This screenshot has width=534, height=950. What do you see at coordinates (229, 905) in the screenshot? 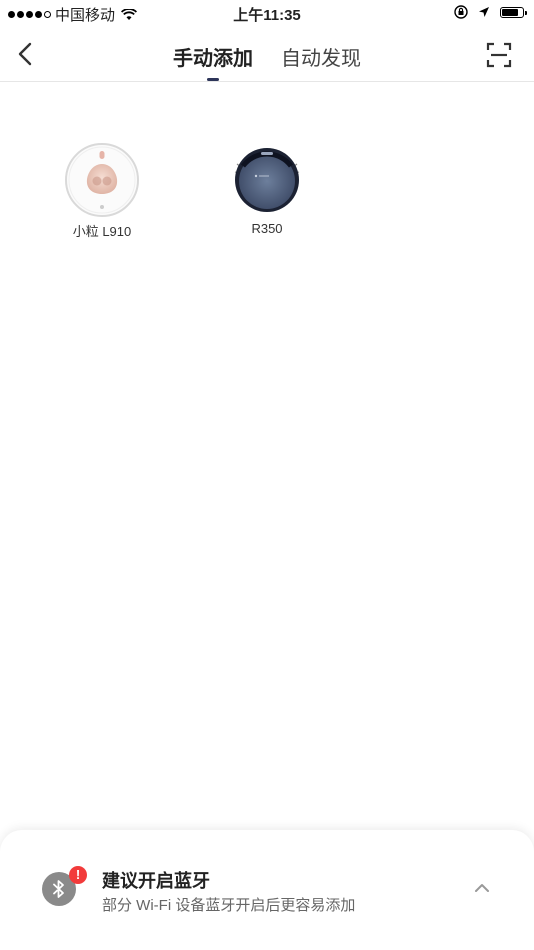
I see `sheet-subtitle: 部分 Wi-Fi 设备蓝牙开启后更容易添加` at bounding box center [229, 905].